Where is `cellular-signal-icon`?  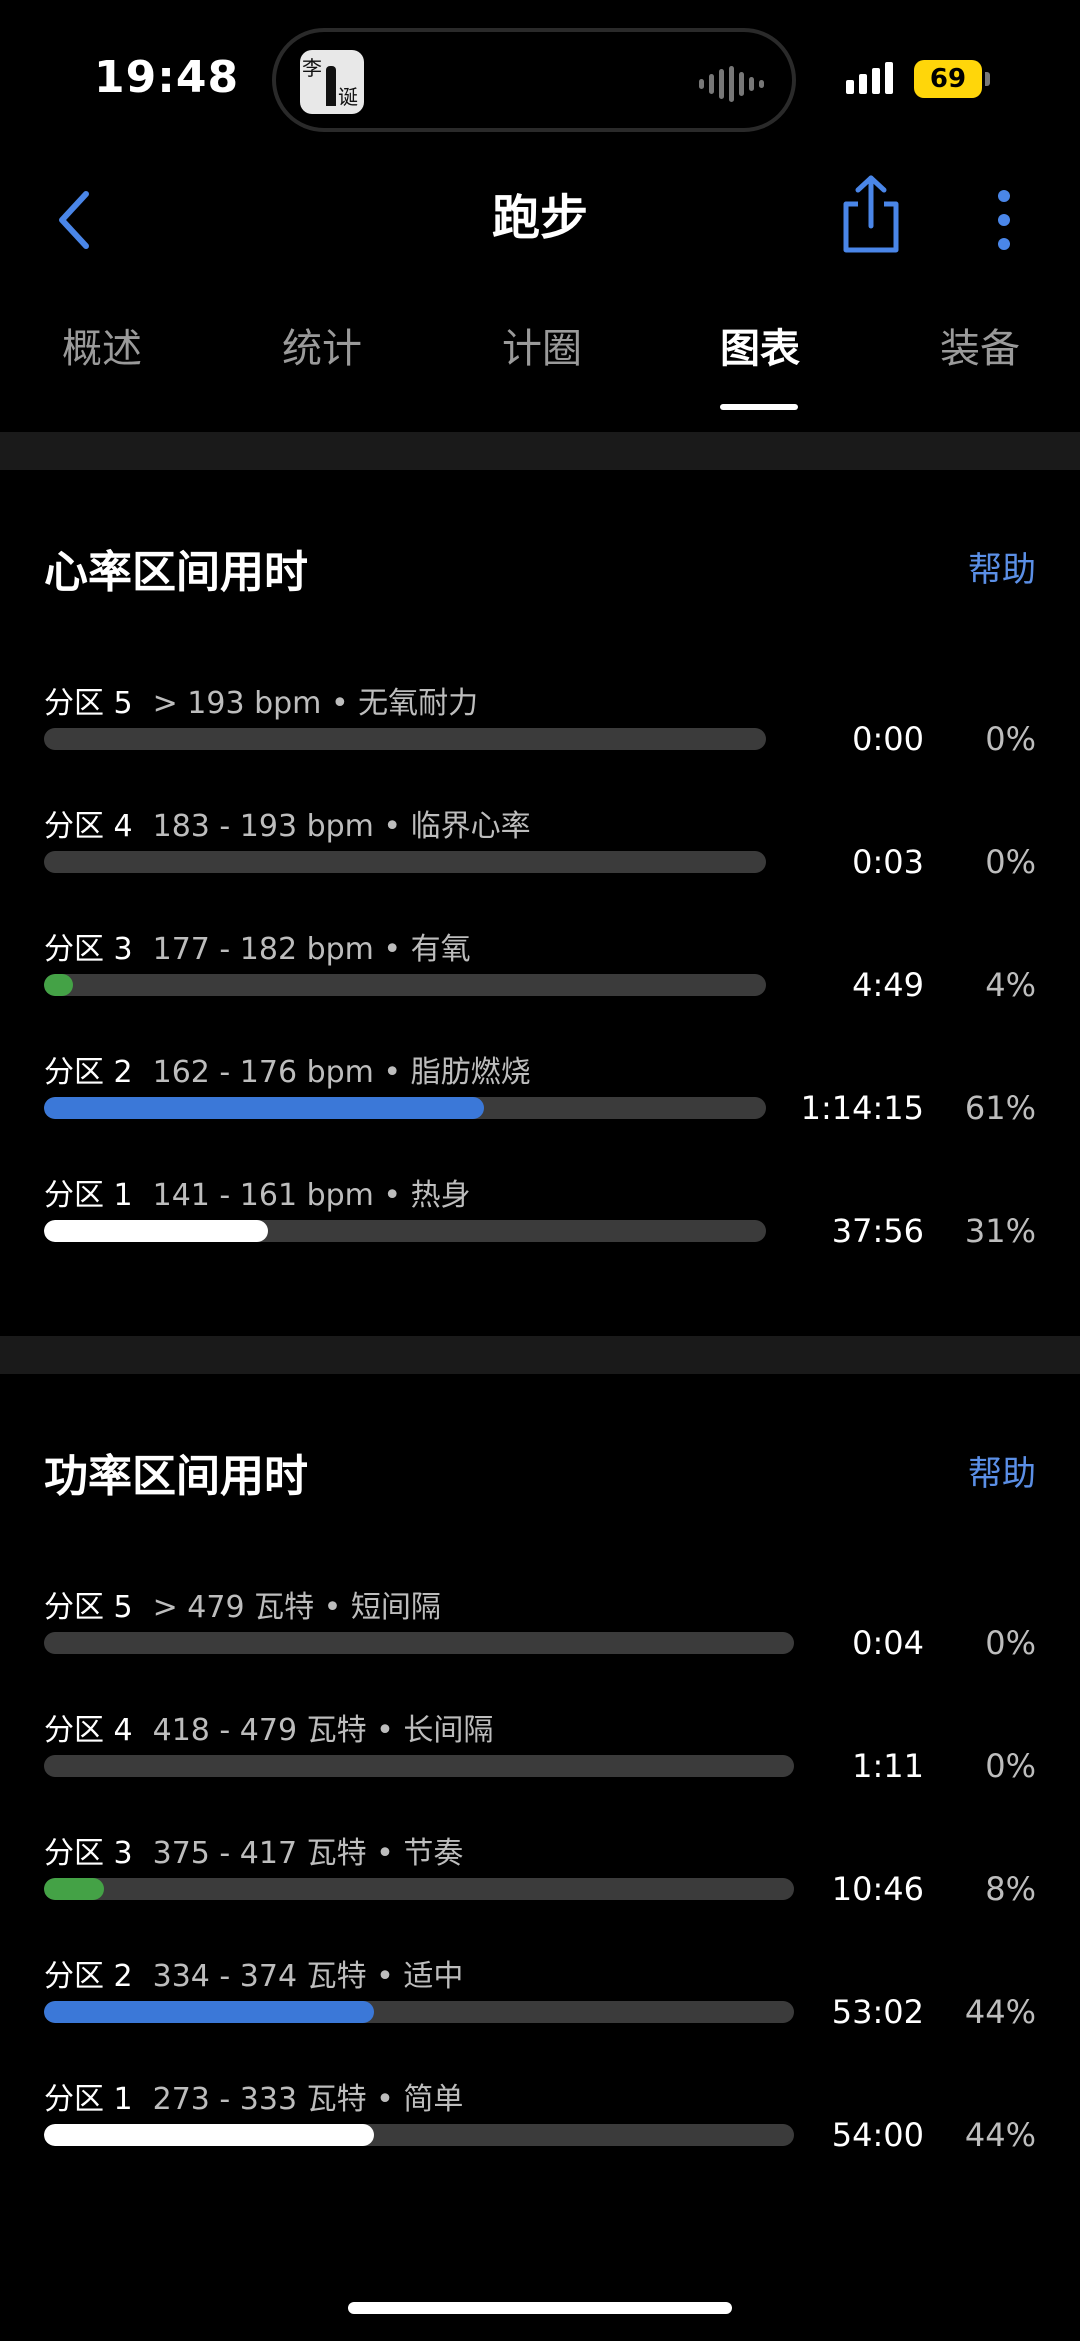
cellular-signal-icon is located at coordinates (869, 78).